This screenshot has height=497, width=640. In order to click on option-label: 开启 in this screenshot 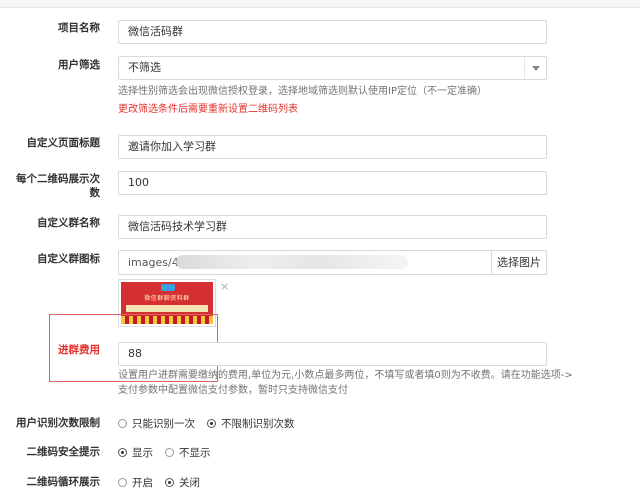, I will do `click(142, 482)`.